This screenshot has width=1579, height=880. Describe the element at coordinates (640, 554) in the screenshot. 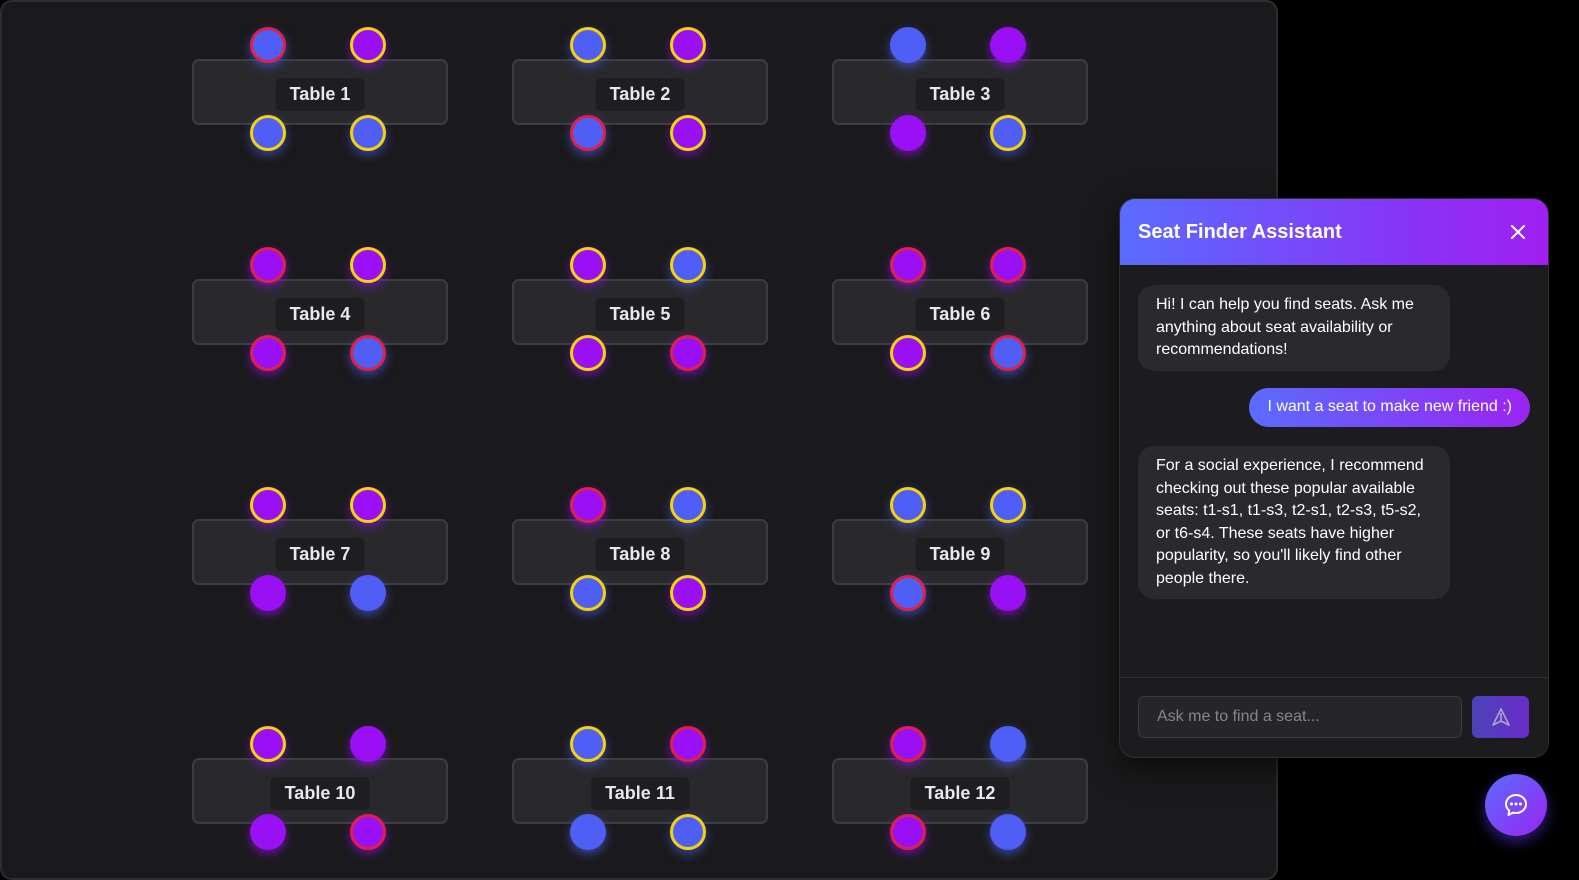

I see `table-label: Table 8` at that location.